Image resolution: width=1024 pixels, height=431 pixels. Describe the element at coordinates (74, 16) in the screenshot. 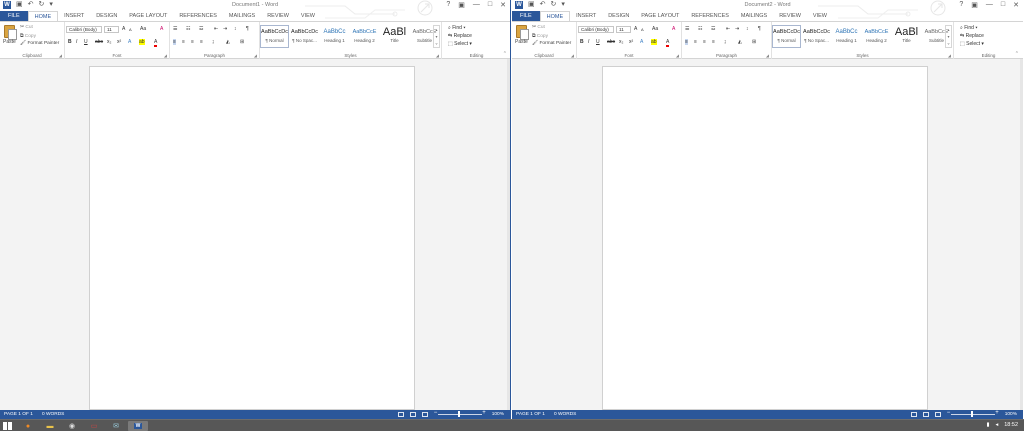

I see `tab-insert: INSERT` at that location.